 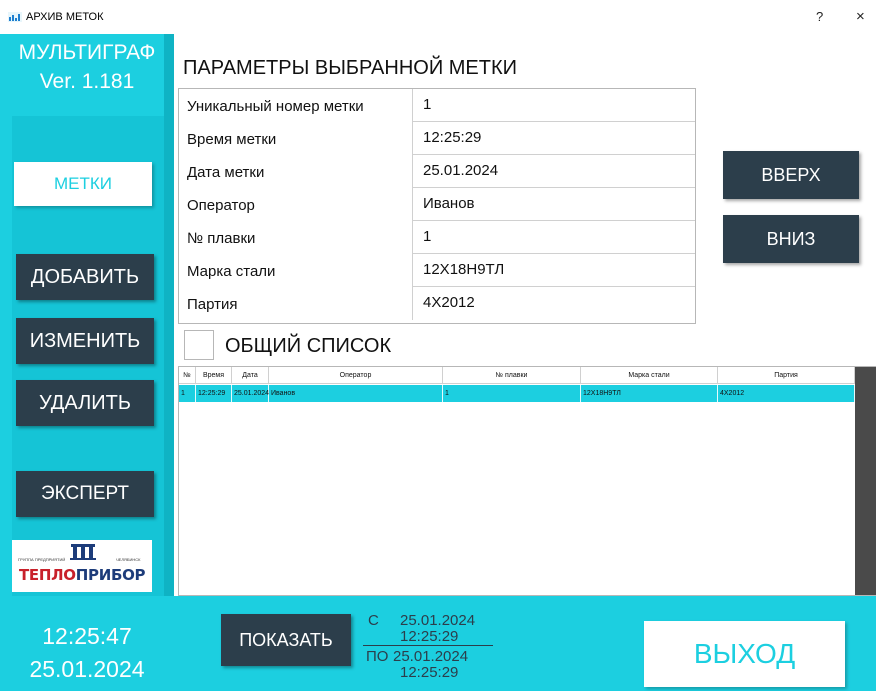 What do you see at coordinates (221, 205) in the screenshot?
I see `param-label: Оператор` at bounding box center [221, 205].